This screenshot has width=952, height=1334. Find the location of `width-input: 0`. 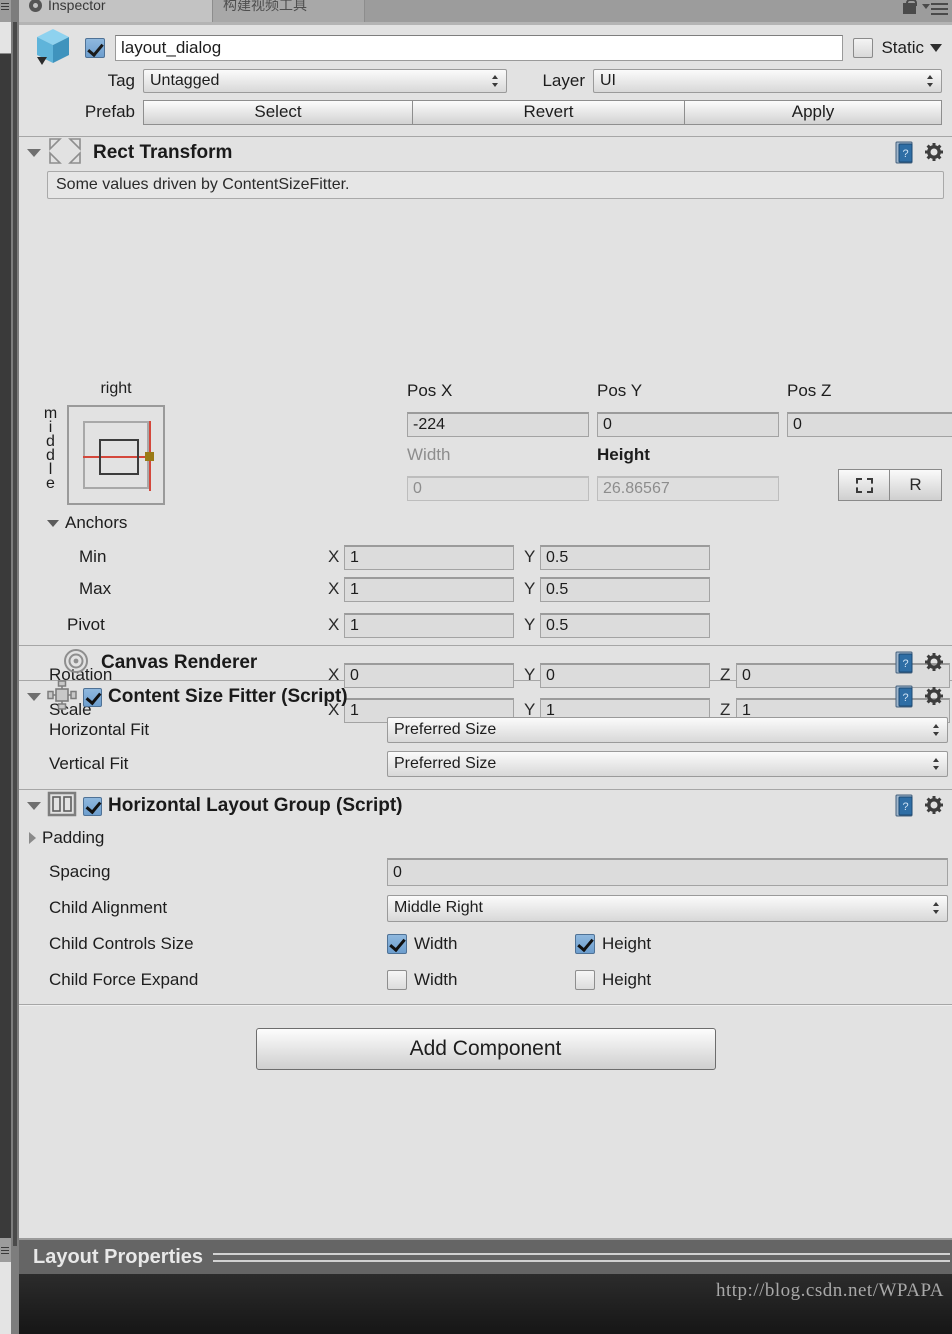

width-input: 0 is located at coordinates (498, 488).